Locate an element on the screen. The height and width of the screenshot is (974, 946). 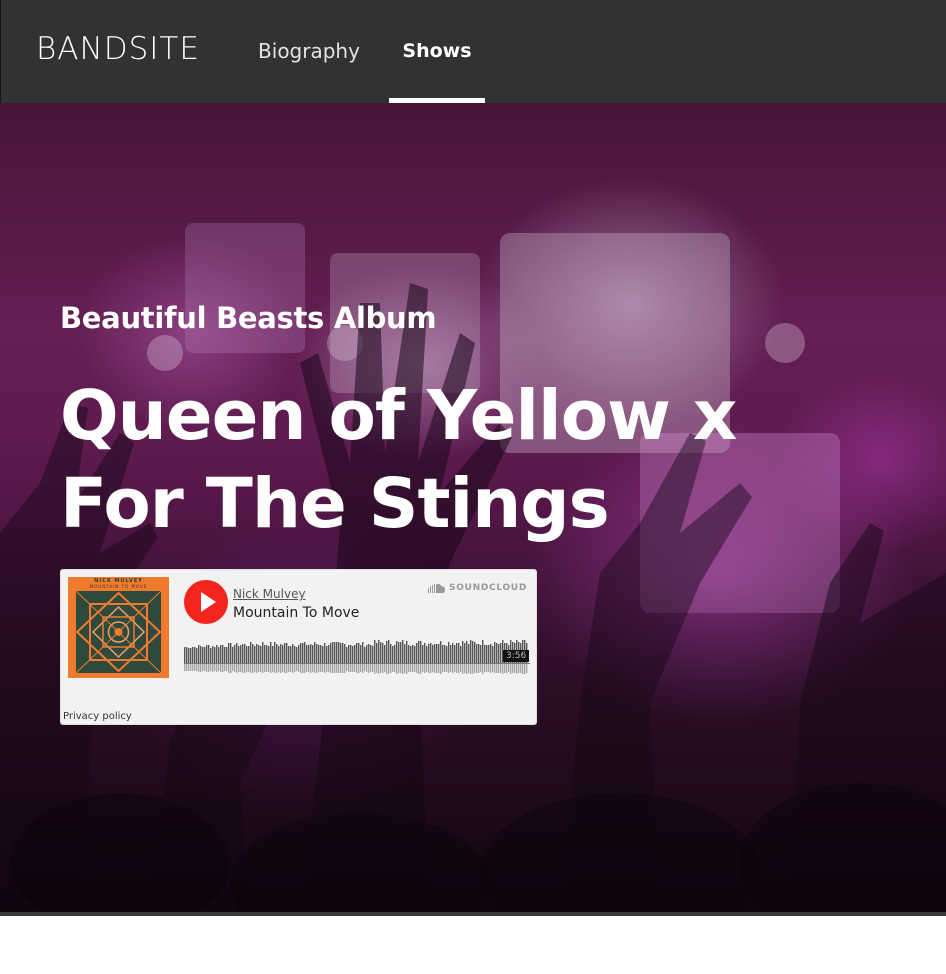
play-button is located at coordinates (206, 602).